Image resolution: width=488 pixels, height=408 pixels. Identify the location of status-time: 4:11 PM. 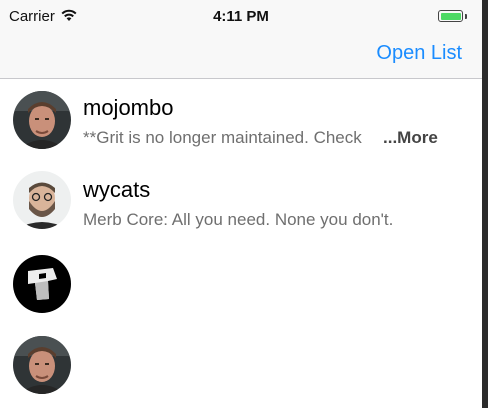
(241, 16).